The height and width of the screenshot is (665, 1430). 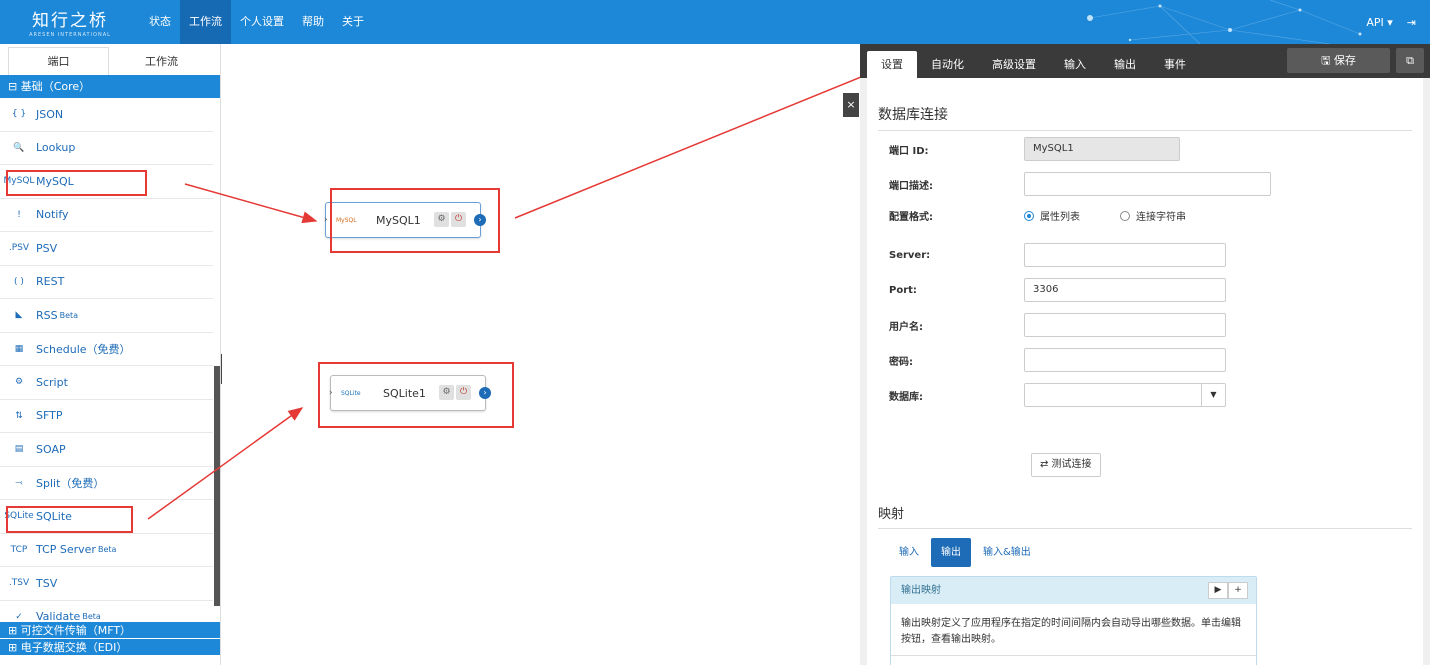 What do you see at coordinates (1147, 184) in the screenshot?
I see `port-desc-textarea` at bounding box center [1147, 184].